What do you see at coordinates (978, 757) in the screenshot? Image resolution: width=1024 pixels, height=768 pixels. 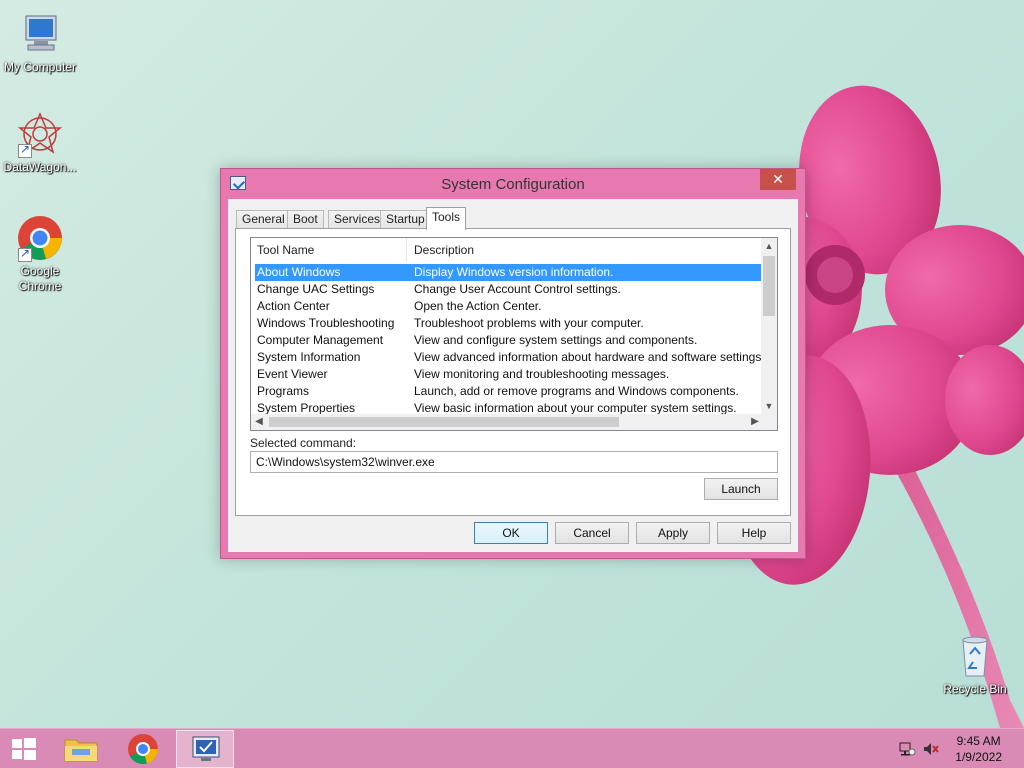 I see `clock-date: 1/9/2022` at bounding box center [978, 757].